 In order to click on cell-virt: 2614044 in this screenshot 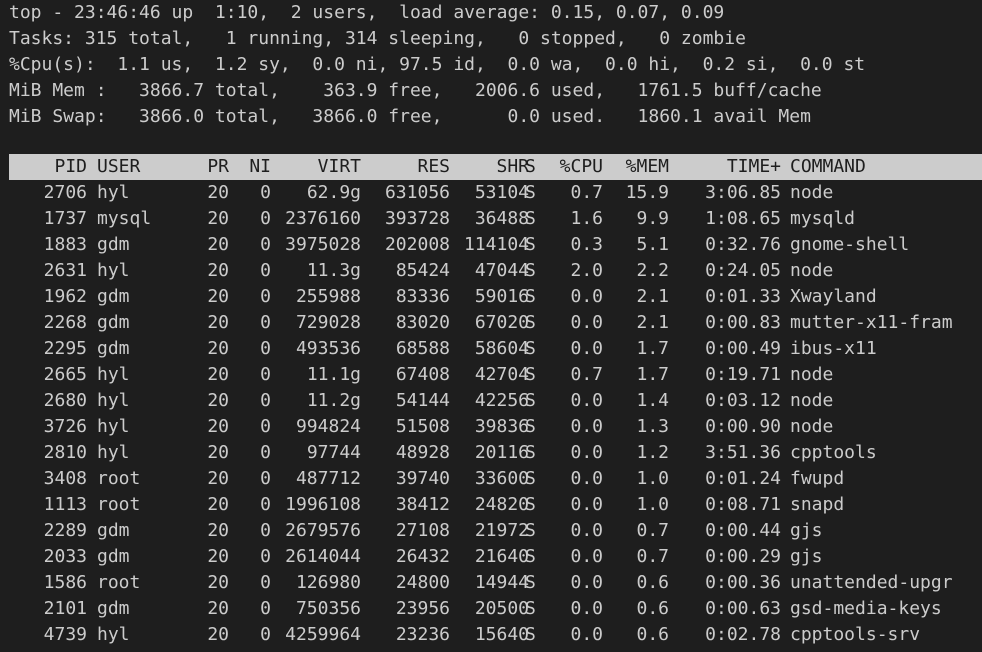, I will do `click(323, 556)`.